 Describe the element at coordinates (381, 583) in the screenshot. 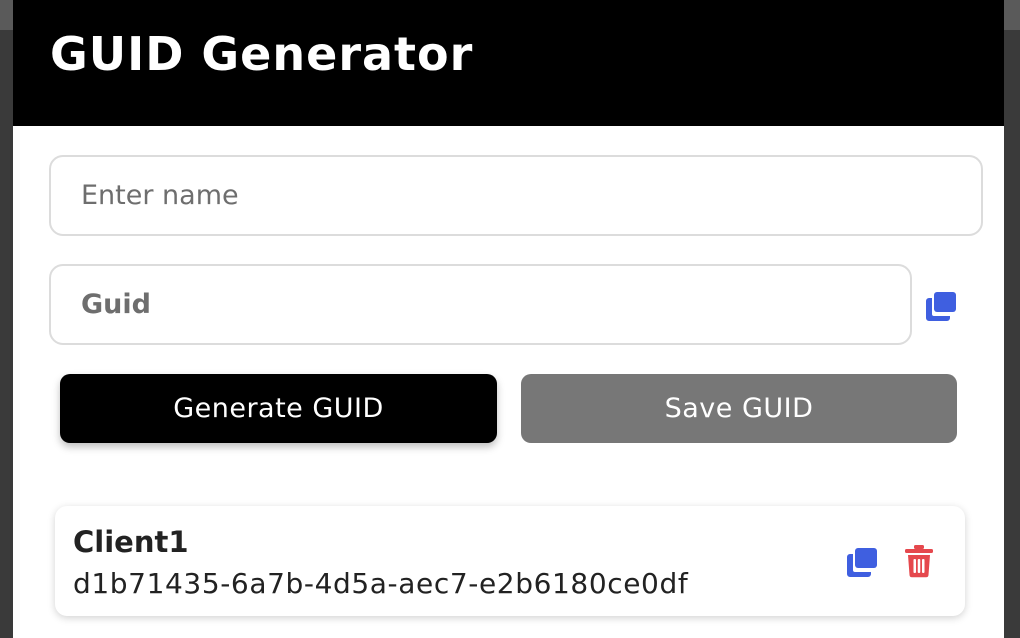

I see `saved-guid-value: d1b71435-6a7b-4d5a-aec7-e2b6180ce0df` at that location.